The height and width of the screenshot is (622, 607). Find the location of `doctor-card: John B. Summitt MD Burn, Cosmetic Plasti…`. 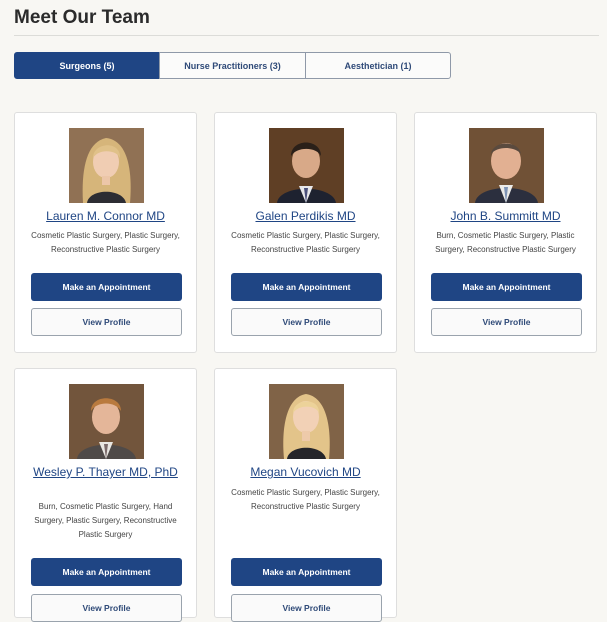

doctor-card: John B. Summitt MD Burn, Cosmetic Plasti… is located at coordinates (505, 232).